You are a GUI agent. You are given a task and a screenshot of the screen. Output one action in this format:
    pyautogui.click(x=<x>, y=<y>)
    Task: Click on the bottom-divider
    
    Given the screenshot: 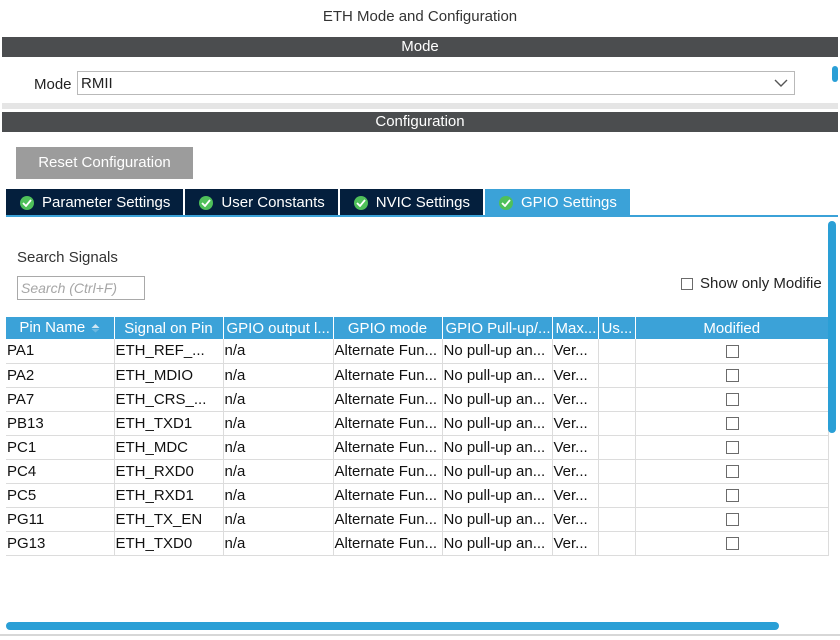 What is the action you would take?
    pyautogui.click(x=420, y=635)
    